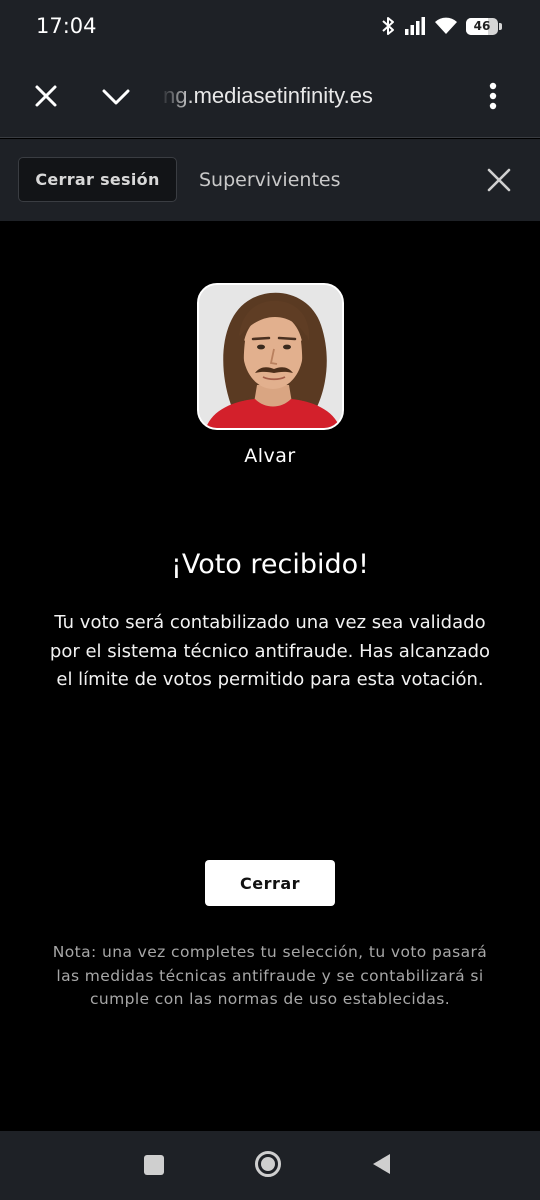  I want to click on browser-toolbar: ng.mediasetinfinity.es, so click(270, 96).